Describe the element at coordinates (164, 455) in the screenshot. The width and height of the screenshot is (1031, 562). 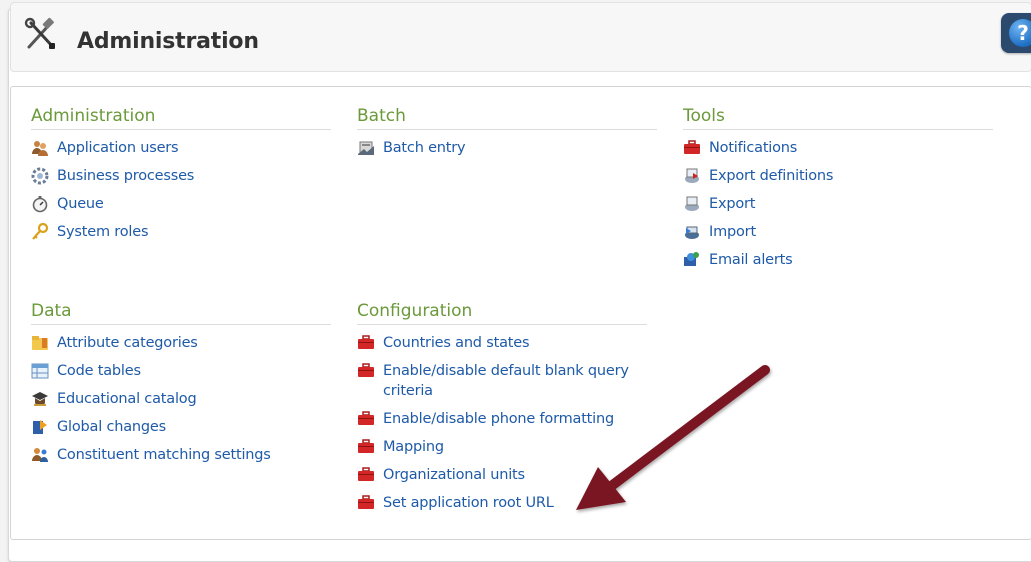
I see `link-label: Constituent matching settings` at that location.